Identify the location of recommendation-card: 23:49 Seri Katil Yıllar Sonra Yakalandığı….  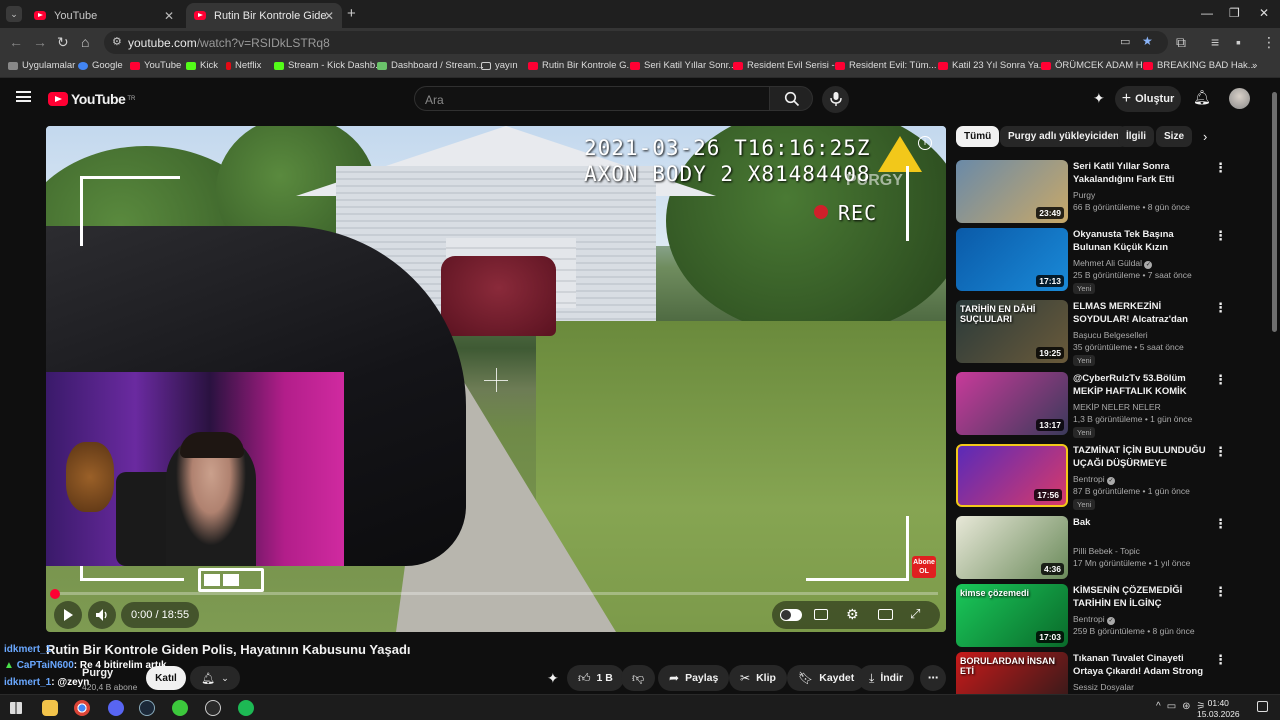
(1091, 193).